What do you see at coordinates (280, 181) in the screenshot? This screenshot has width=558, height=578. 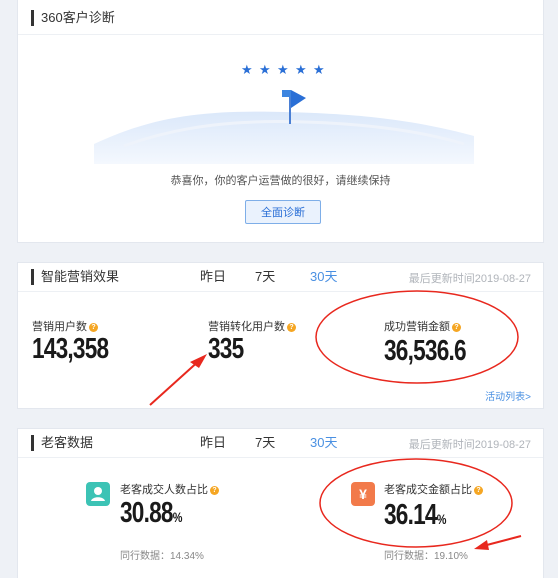 I see `diagnosis-message: 恭喜你，你的客户运营做的很好，请继续保持` at bounding box center [280, 181].